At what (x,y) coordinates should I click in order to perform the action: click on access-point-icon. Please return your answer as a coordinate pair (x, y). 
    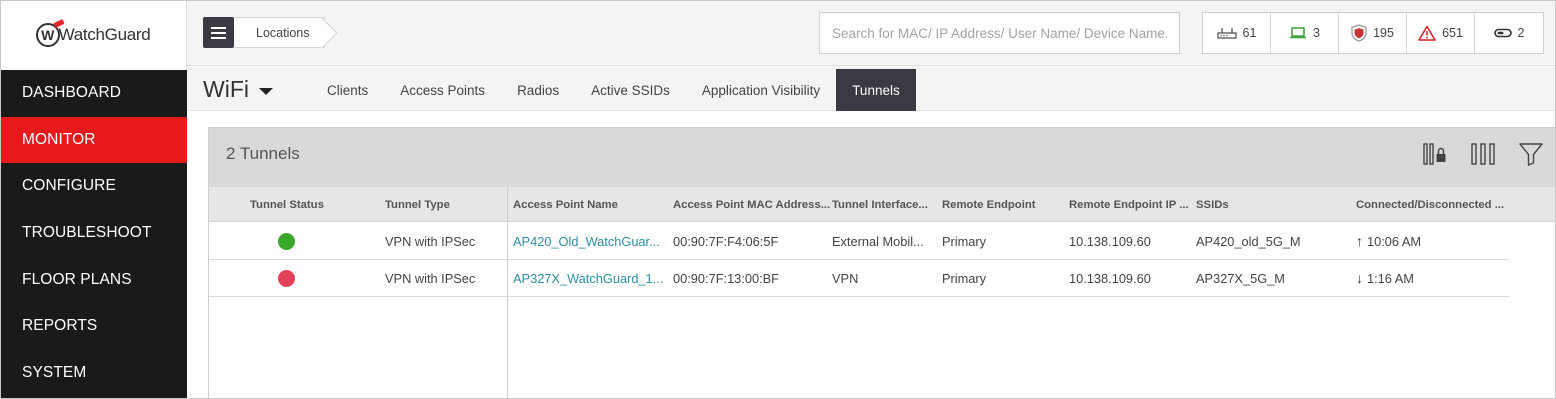
    Looking at the image, I should click on (1226, 33).